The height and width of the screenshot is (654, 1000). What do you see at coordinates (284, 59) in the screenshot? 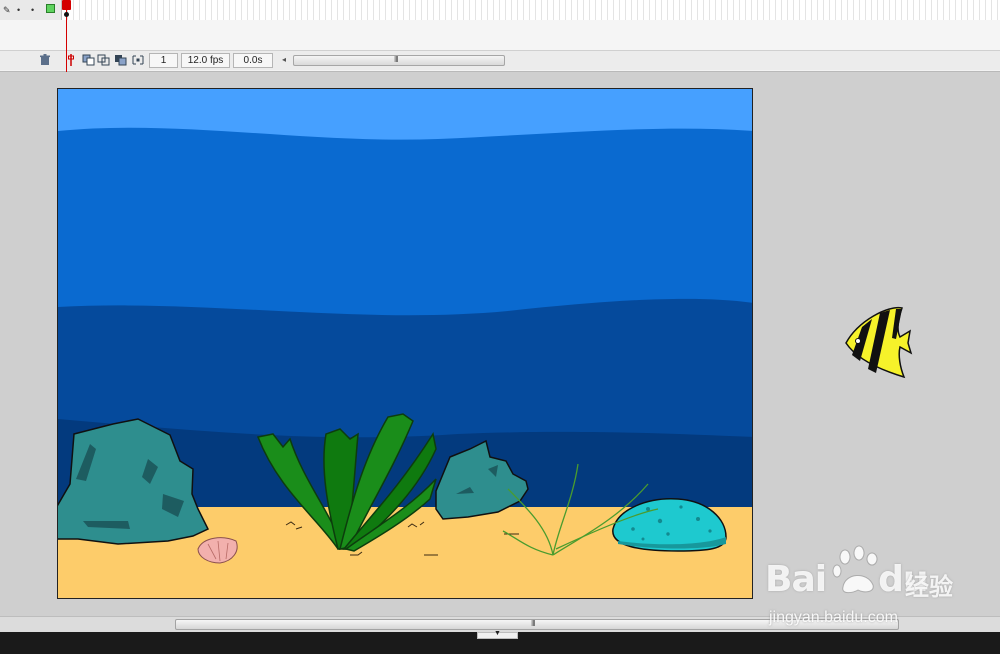
I see `scroll-left-arrow-icon: ◂` at bounding box center [284, 59].